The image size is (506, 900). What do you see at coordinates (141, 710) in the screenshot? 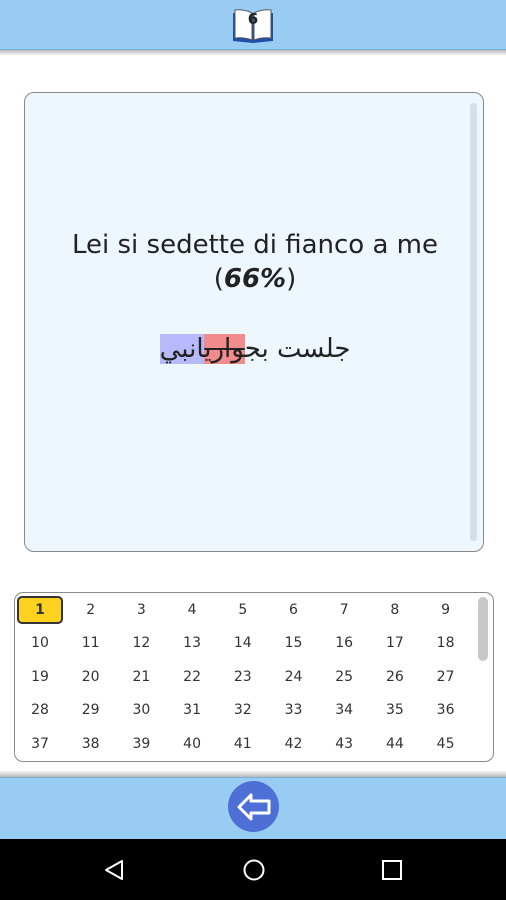
I see `sentence-number-cell: 30` at bounding box center [141, 710].